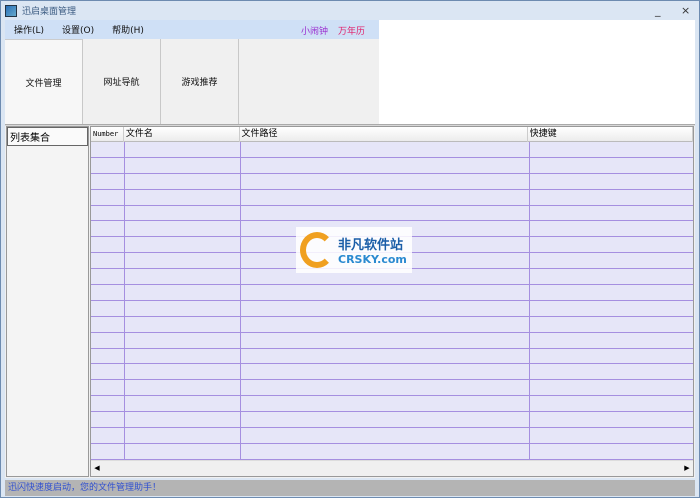  What do you see at coordinates (537, 72) in the screenshot?
I see `blank-panel` at bounding box center [537, 72].